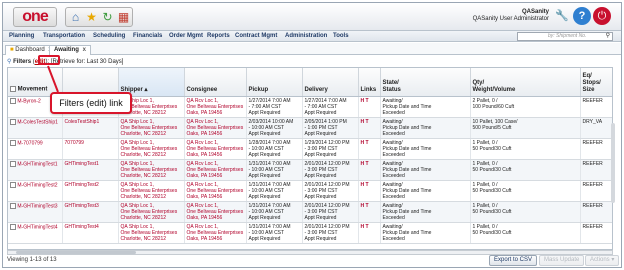 The height and width of the screenshot is (270, 624). I want to click on col-links: Links, so click(369, 82).